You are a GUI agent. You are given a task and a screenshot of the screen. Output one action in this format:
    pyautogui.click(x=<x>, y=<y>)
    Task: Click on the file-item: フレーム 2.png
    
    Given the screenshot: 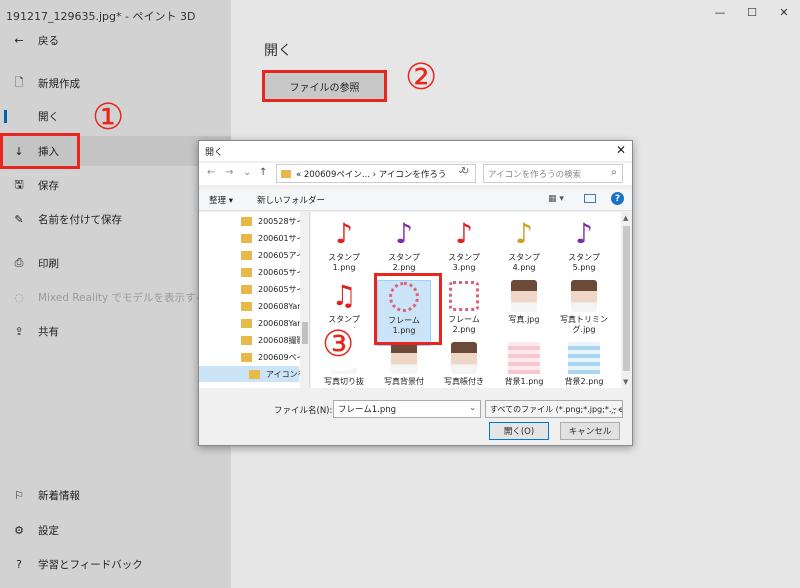 What is the action you would take?
    pyautogui.click(x=464, y=313)
    